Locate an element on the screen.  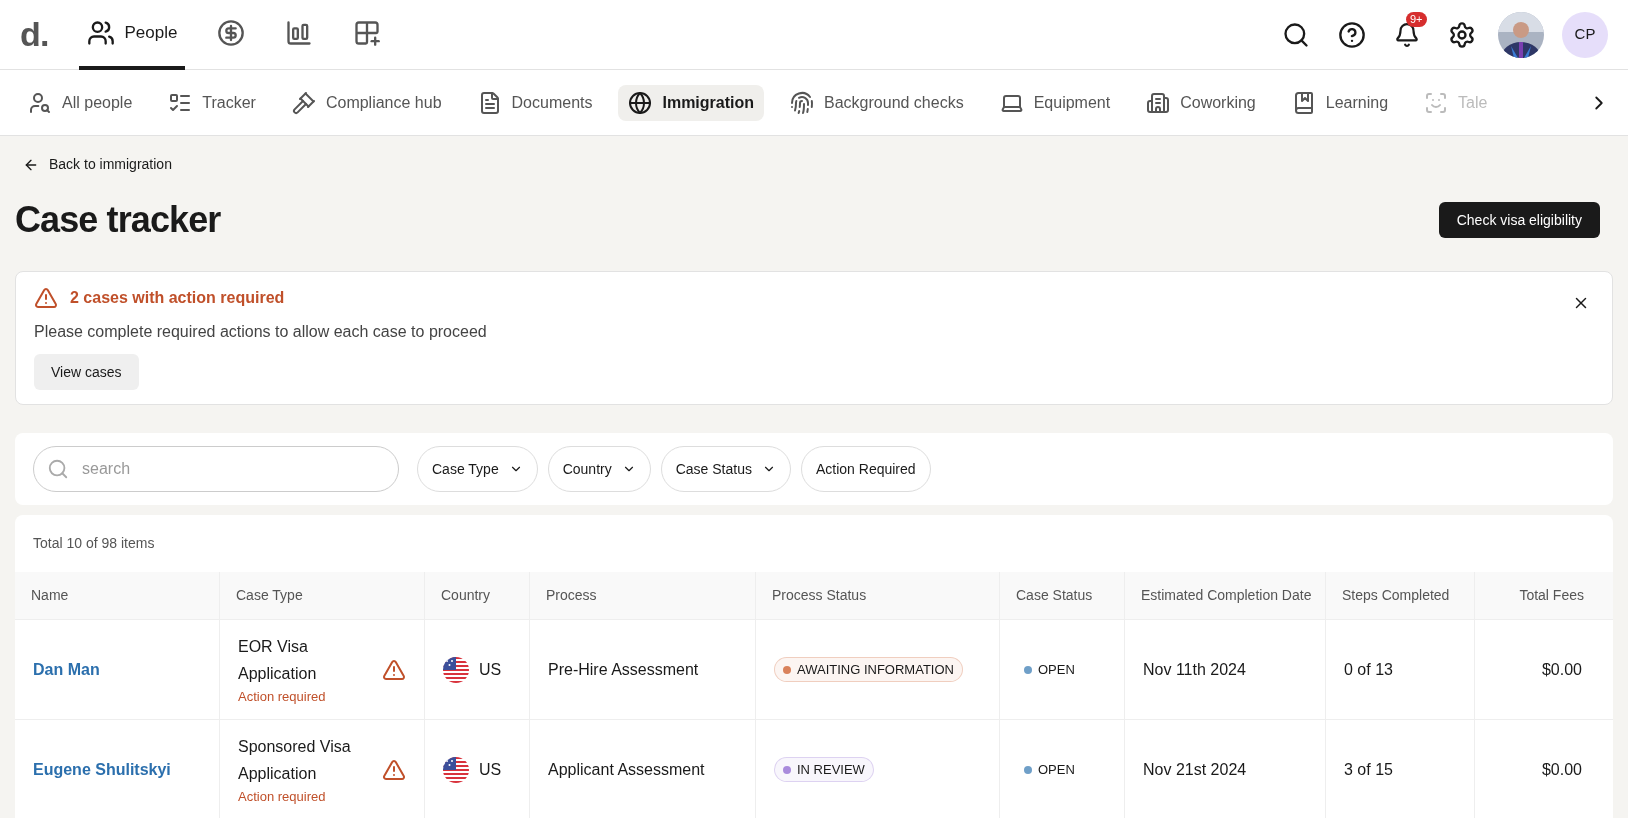
user-avatar: CP is located at coordinates (1585, 34).